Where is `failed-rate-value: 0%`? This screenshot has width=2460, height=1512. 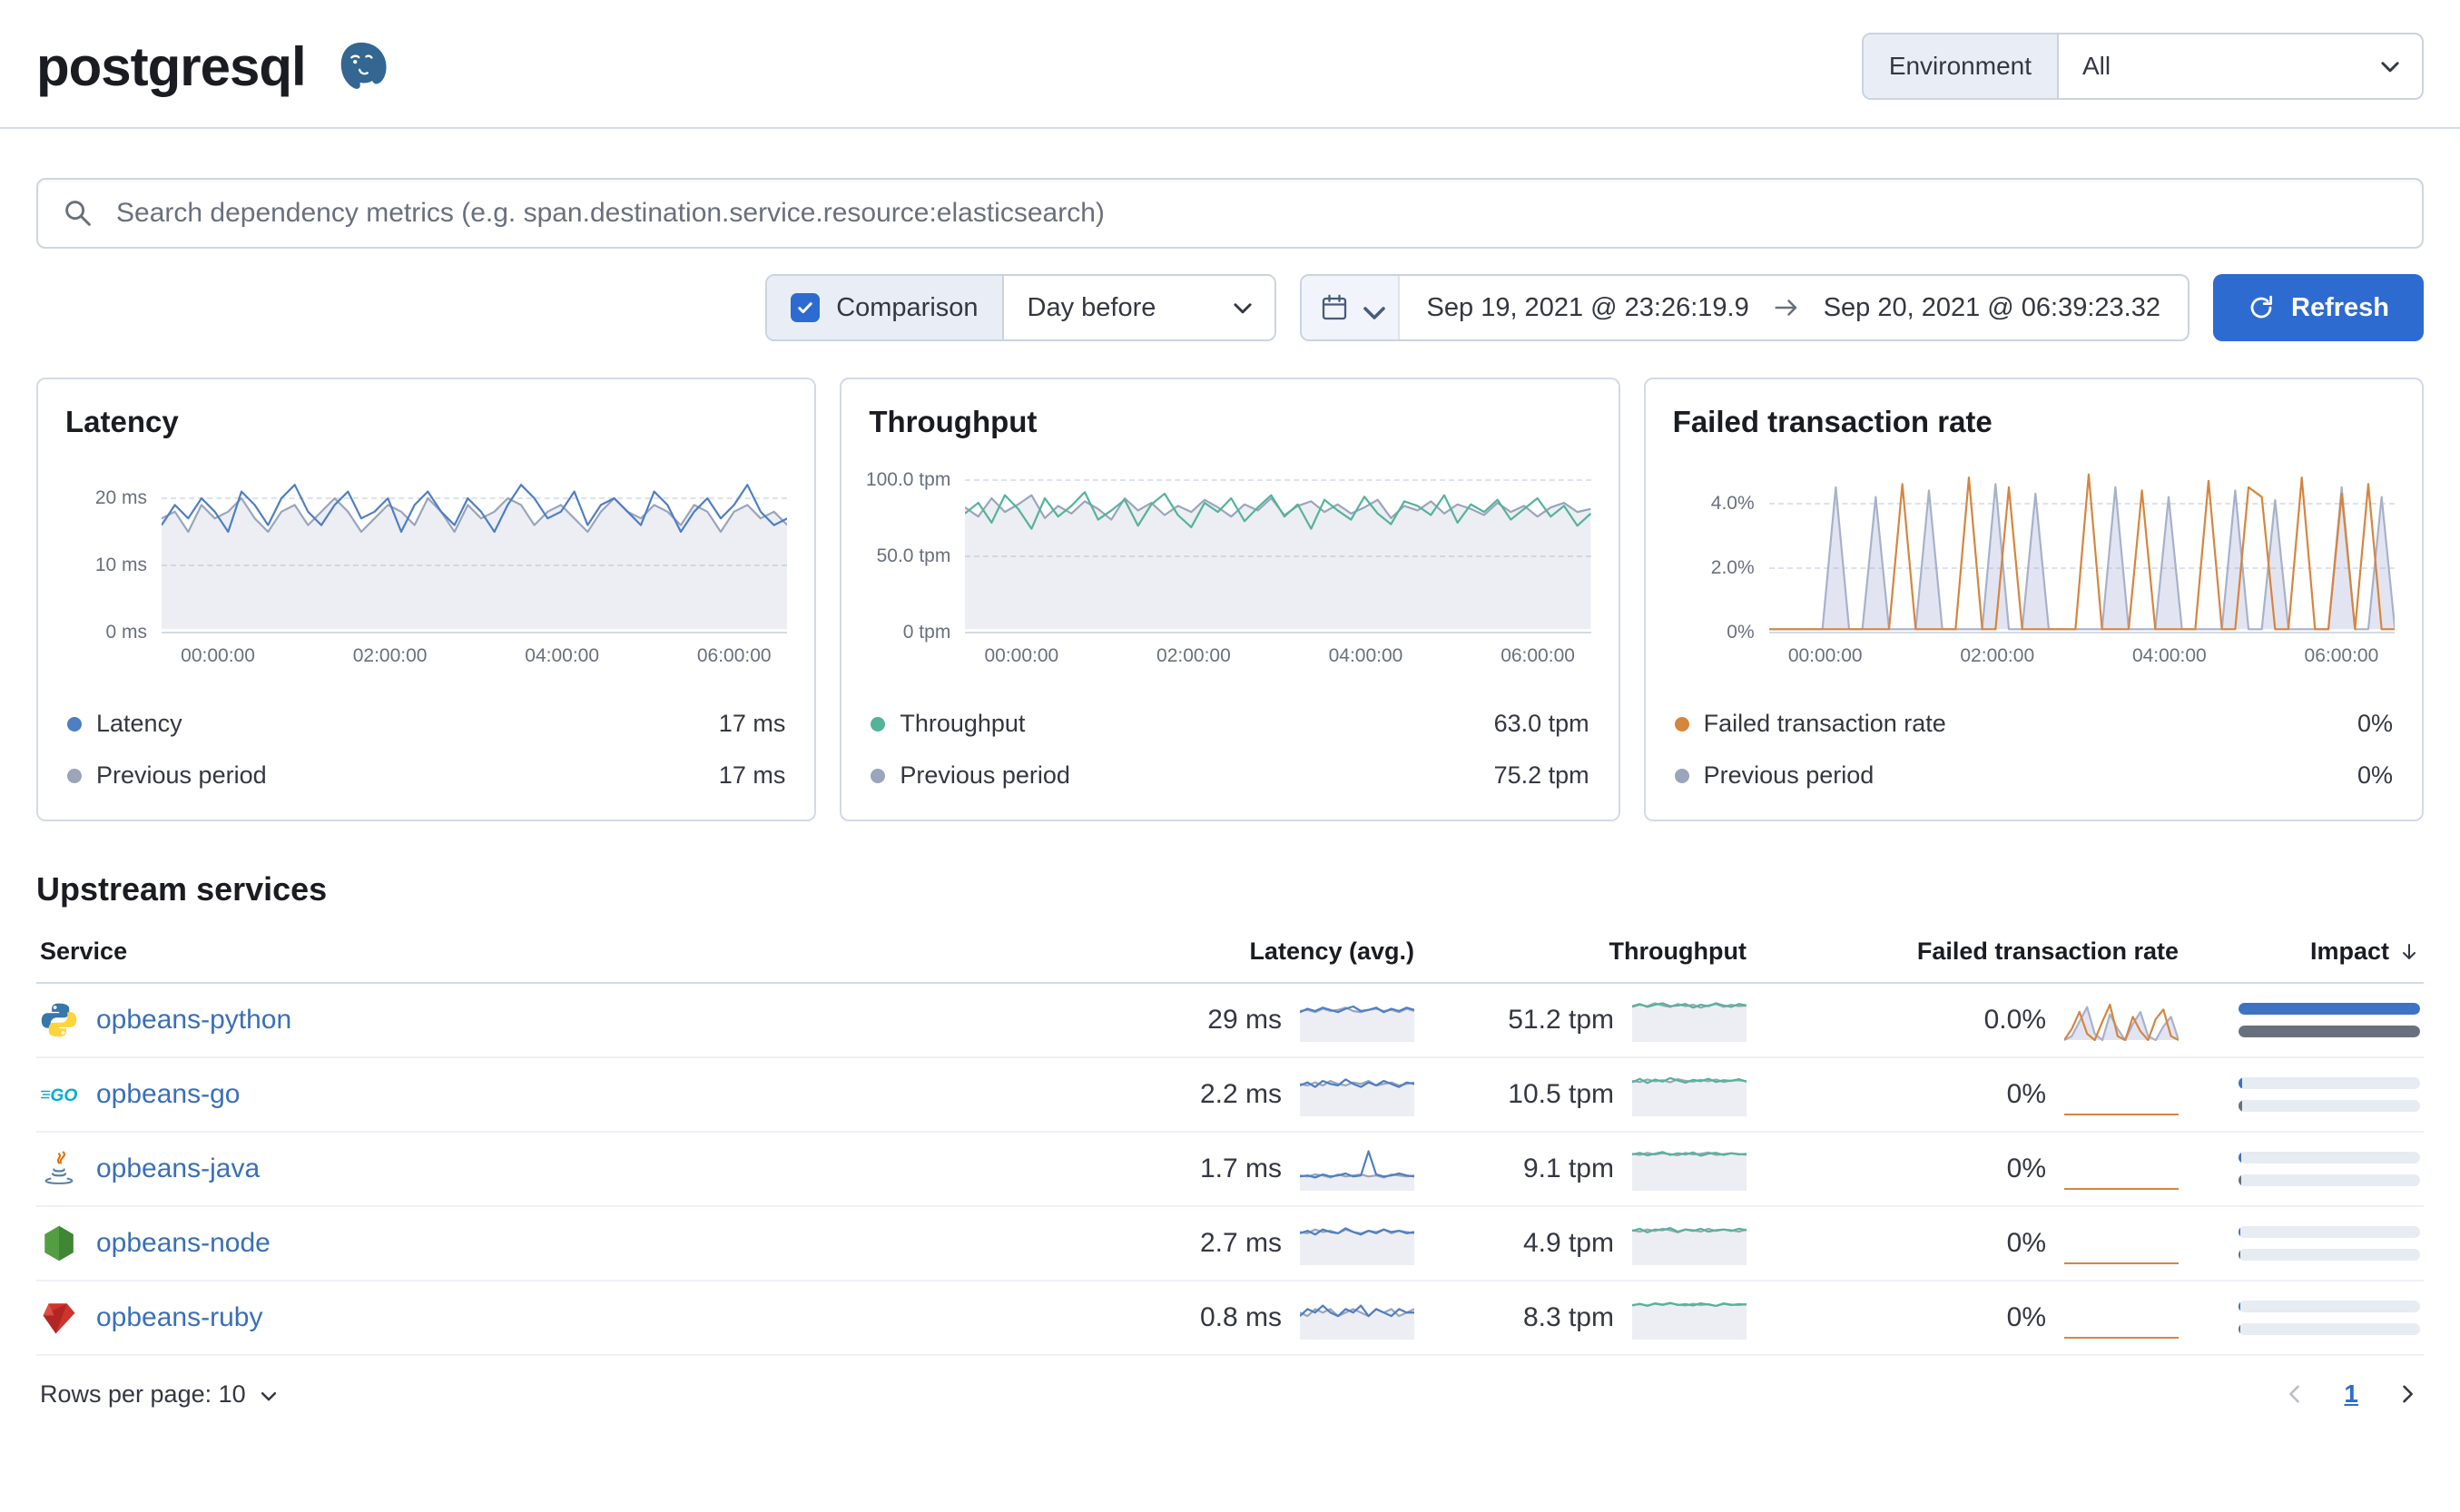
failed-rate-value: 0% is located at coordinates (2026, 1243).